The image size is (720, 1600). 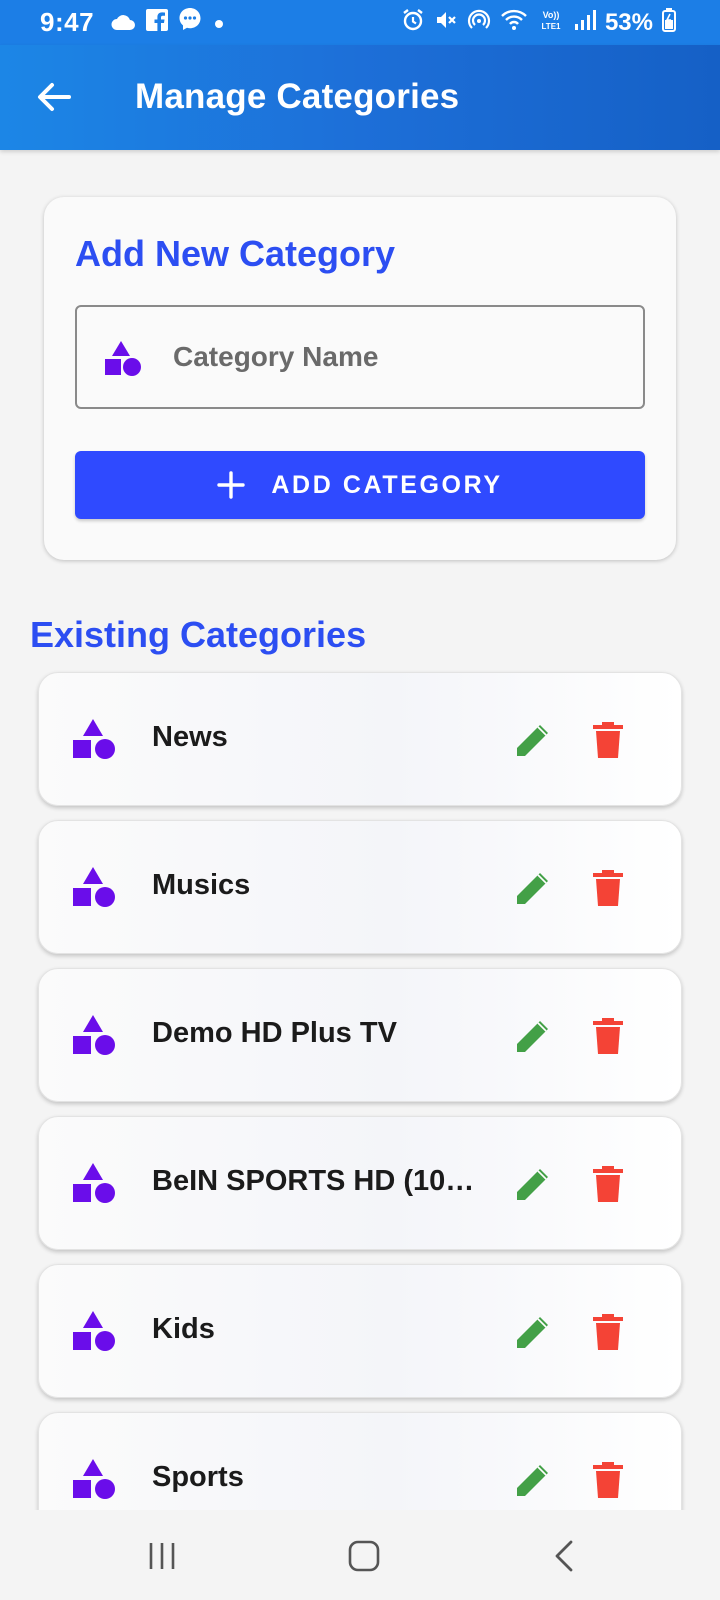 I want to click on recent-apps-icon, so click(x=162, y=1556).